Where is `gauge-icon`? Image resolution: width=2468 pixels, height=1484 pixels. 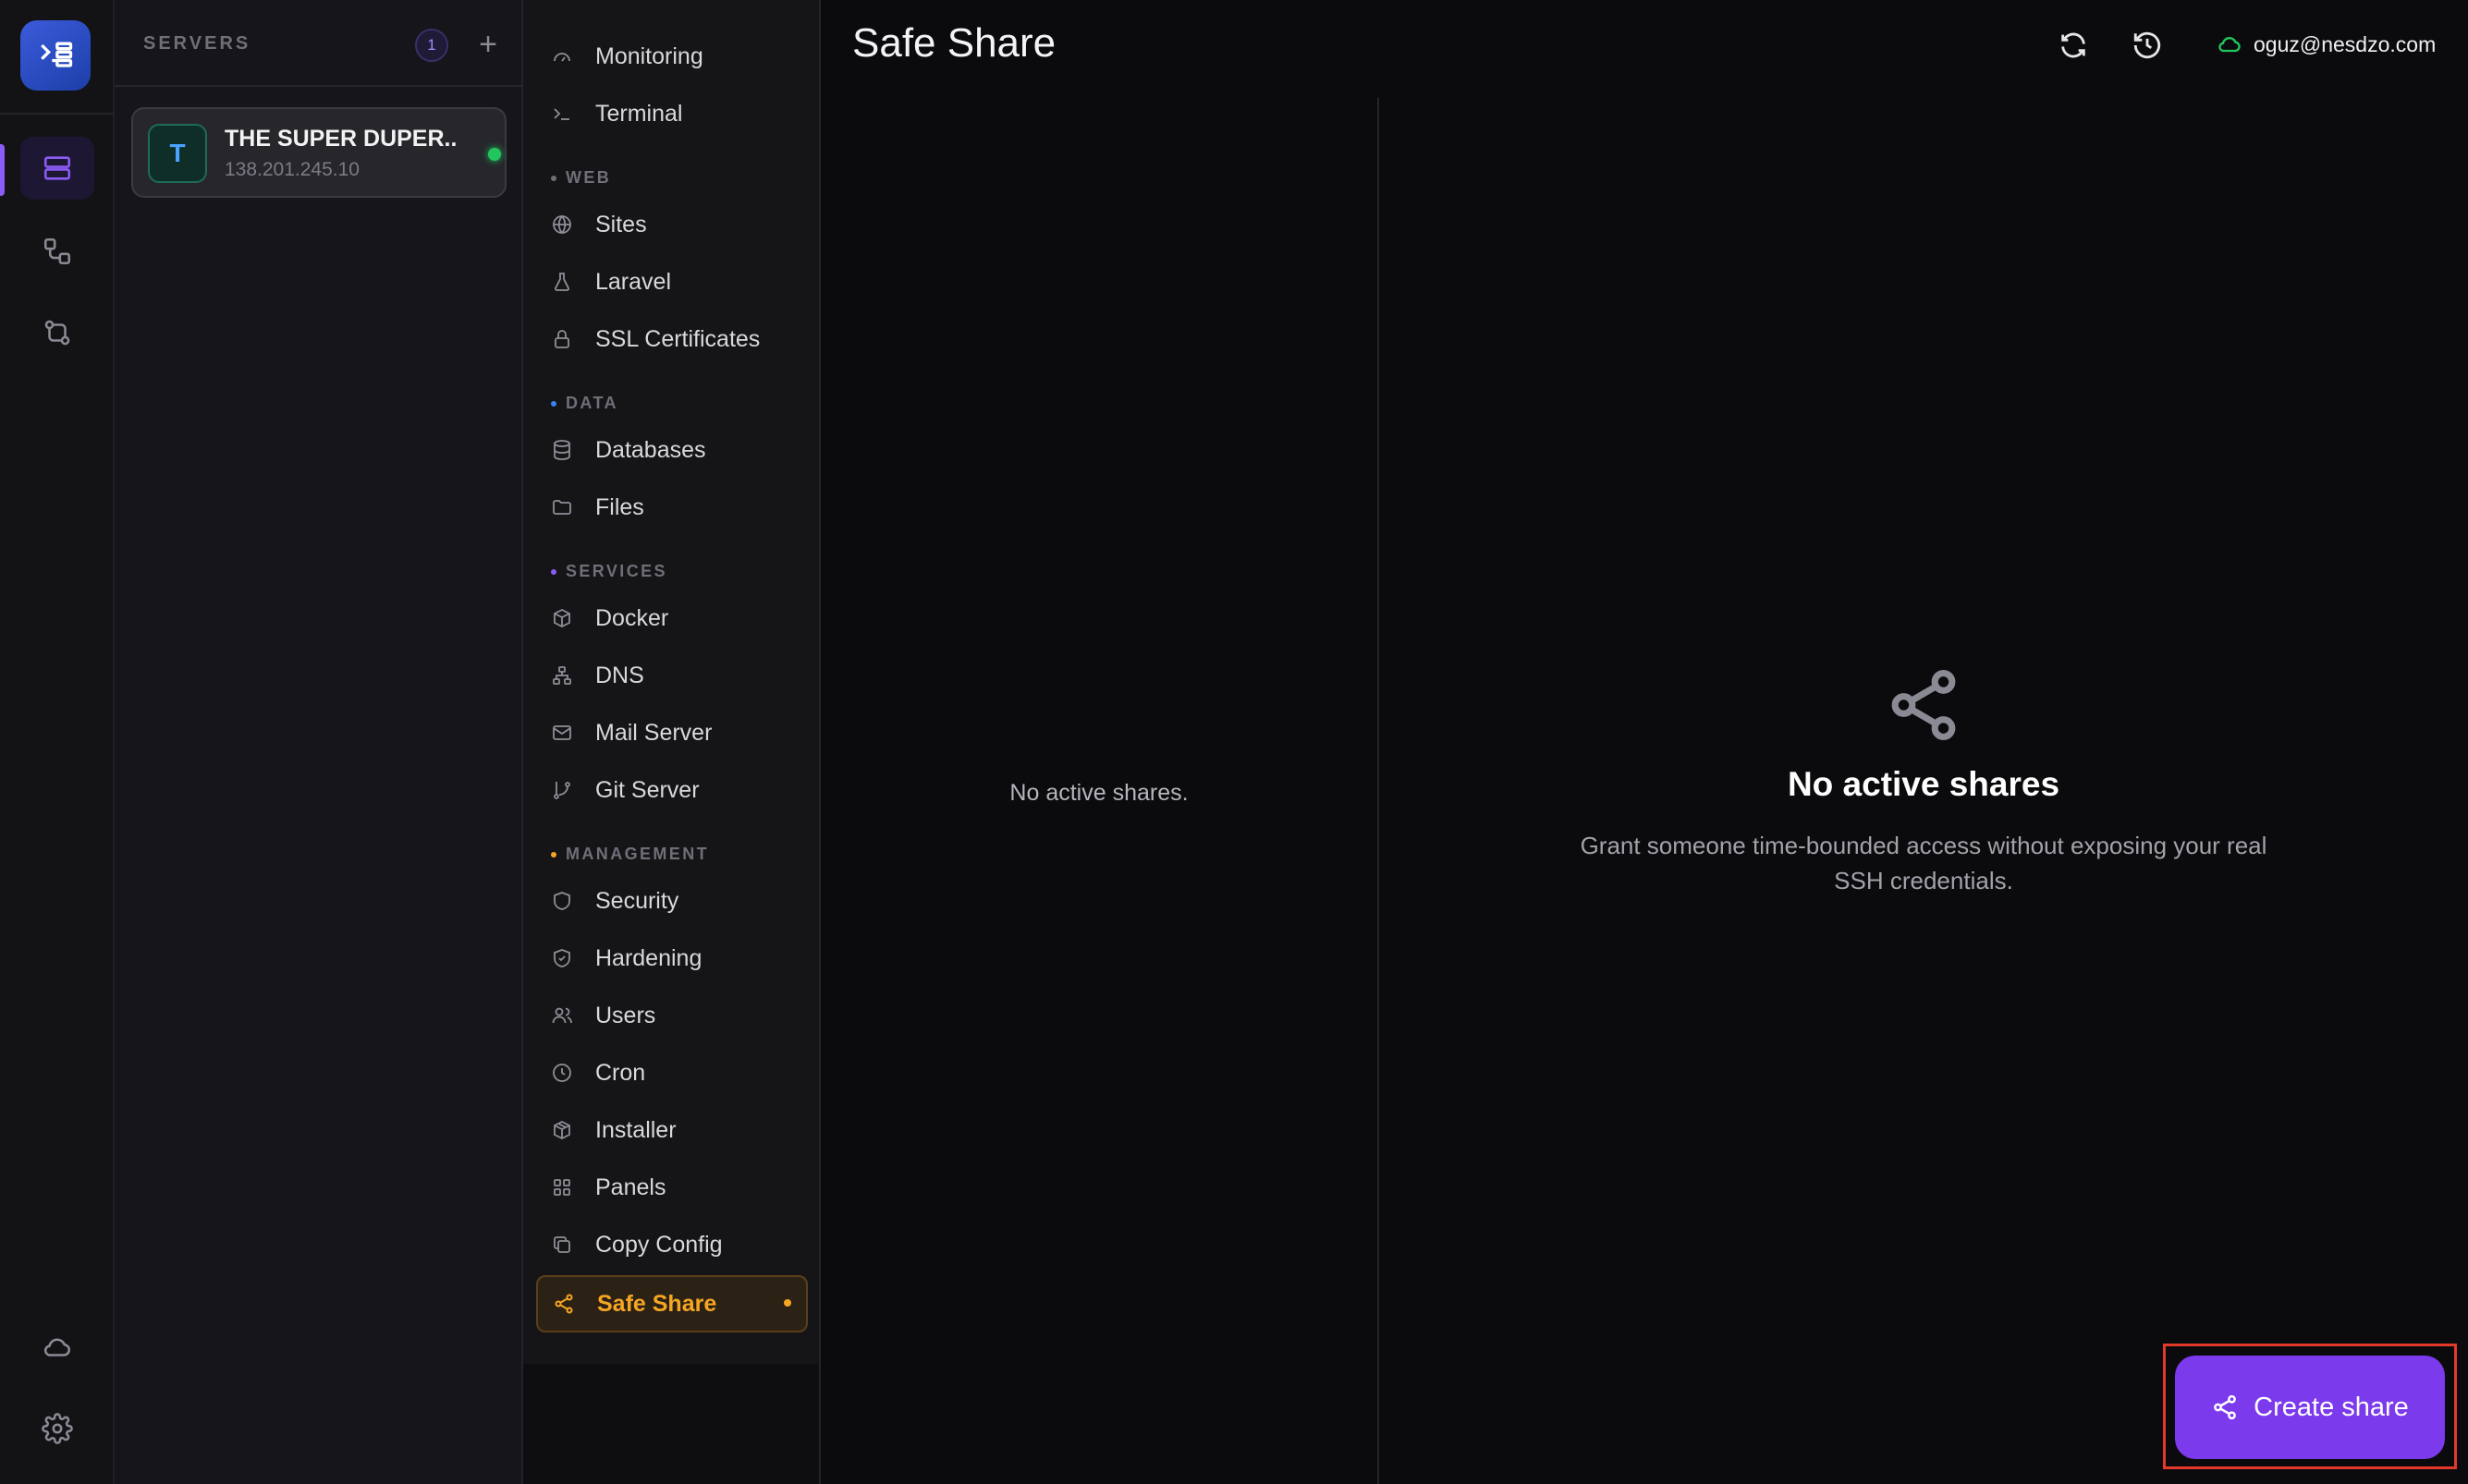 gauge-icon is located at coordinates (562, 56).